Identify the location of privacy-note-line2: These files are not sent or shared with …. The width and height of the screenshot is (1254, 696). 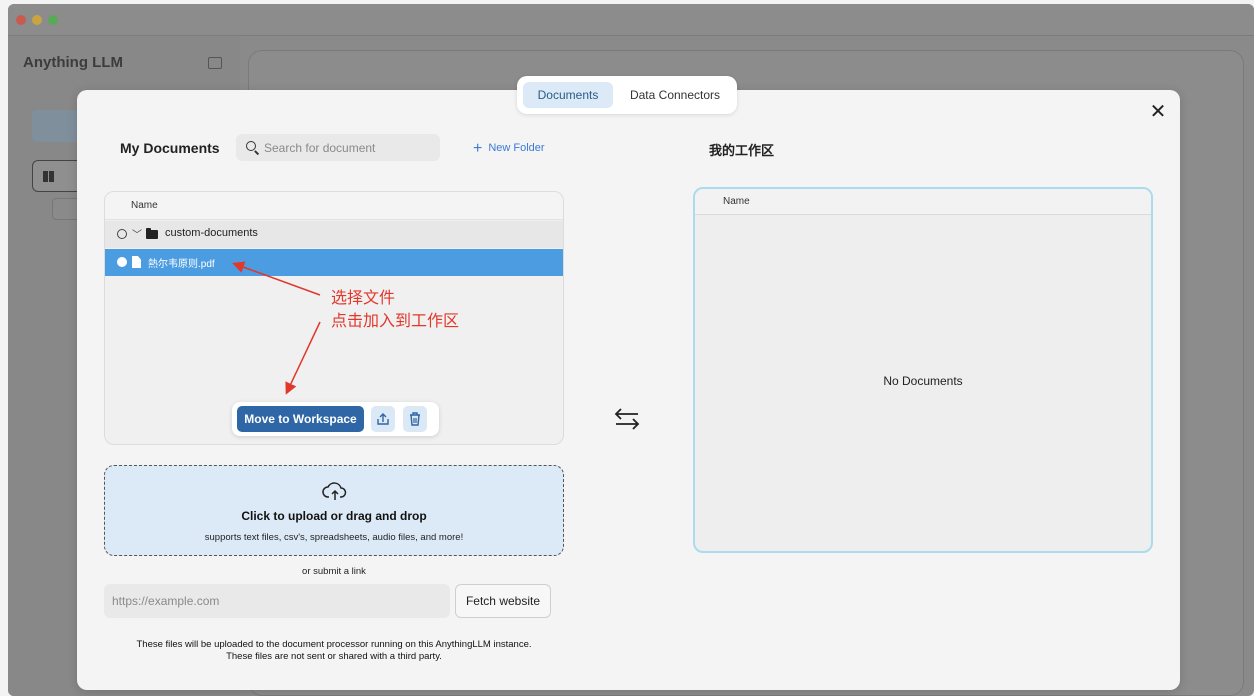
(334, 656).